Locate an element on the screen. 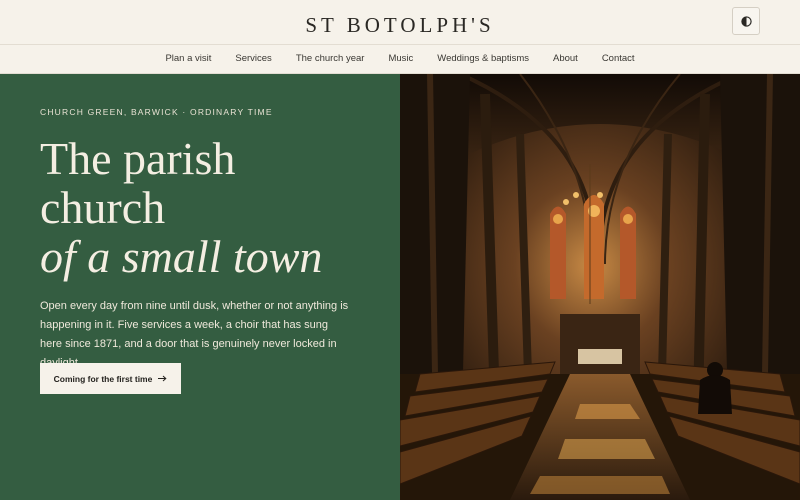  nav-item-music: Music is located at coordinates (400, 59).